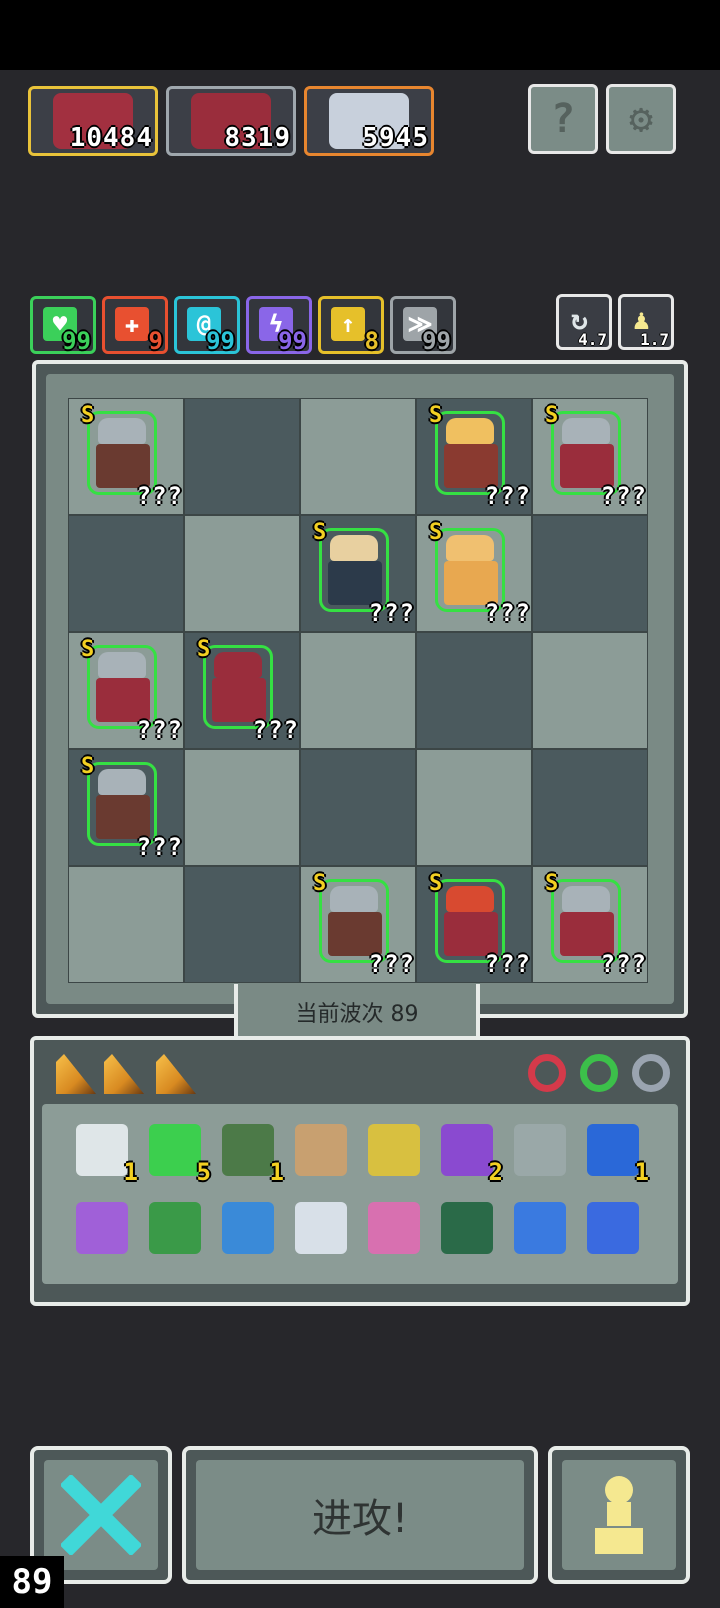  I want to click on stat-badge: ↑ 8, so click(351, 325).